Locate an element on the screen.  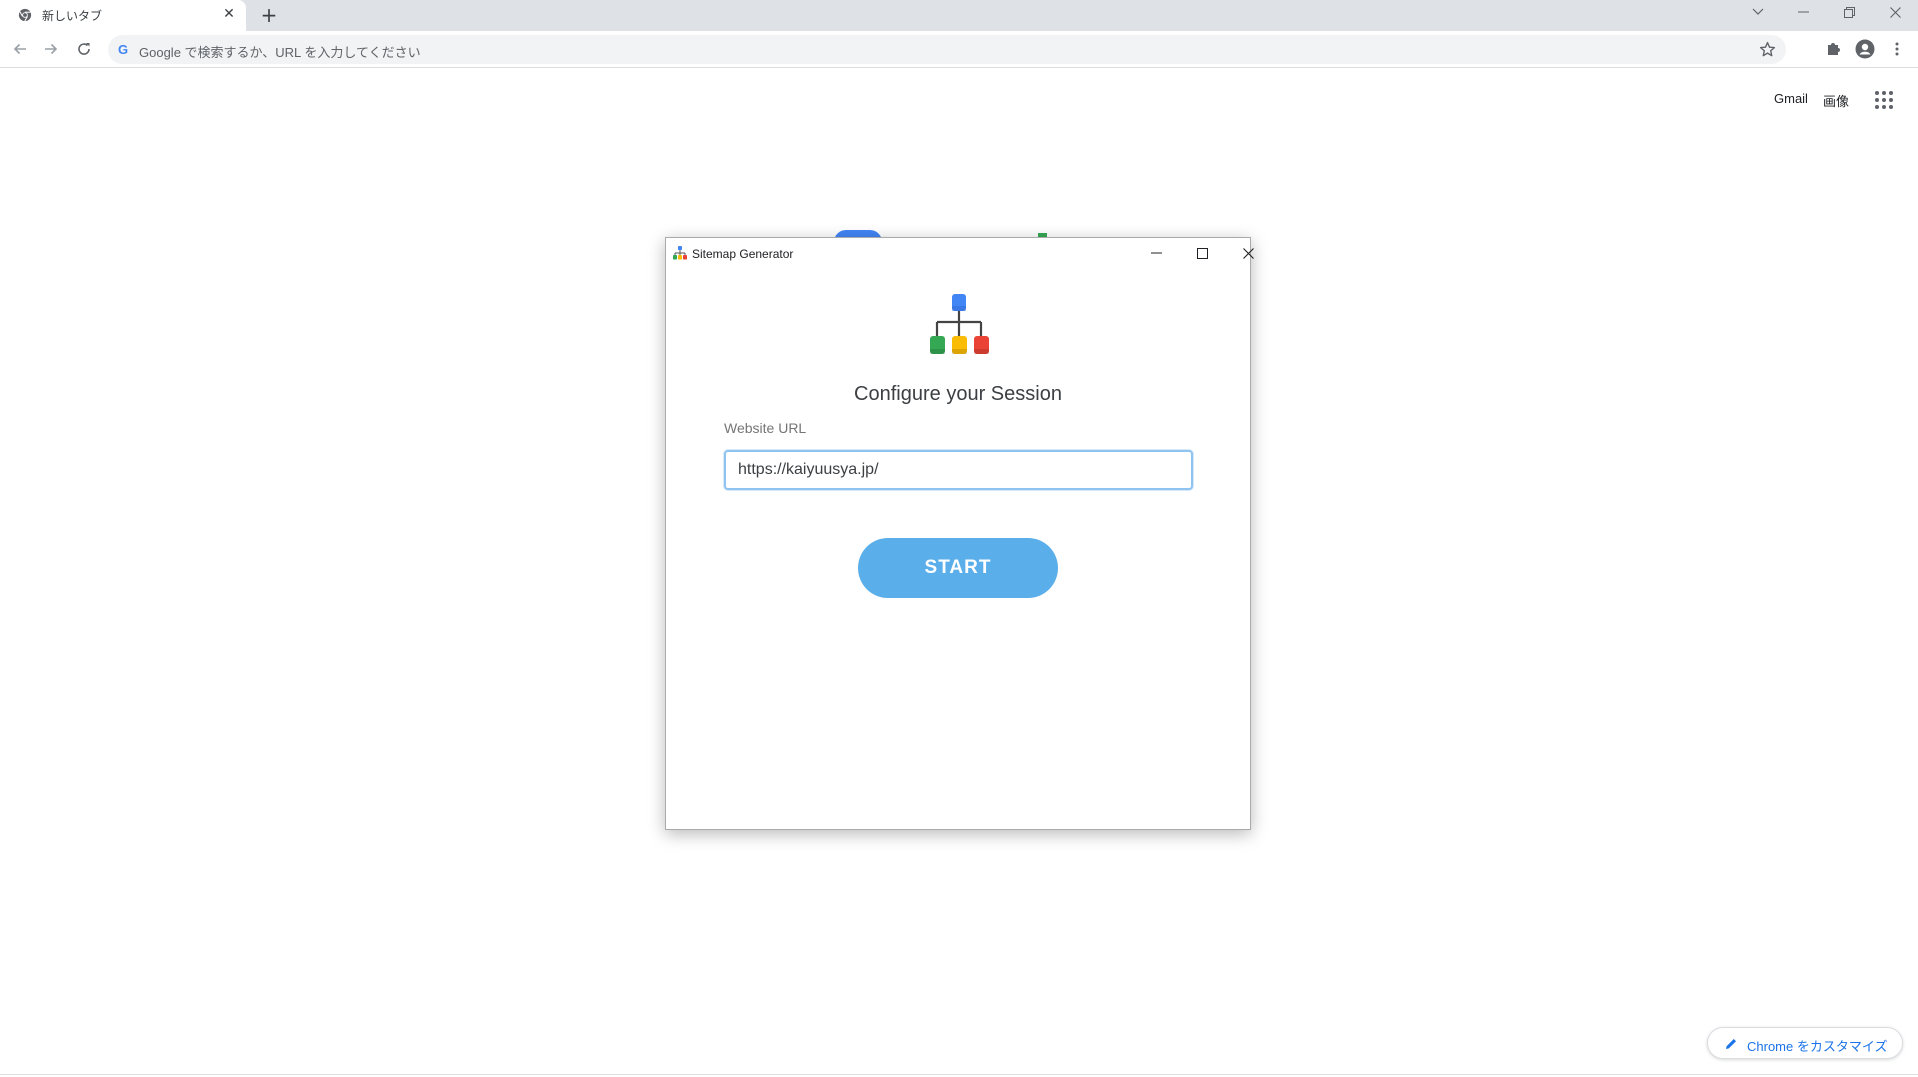
forward-arrow-icon is located at coordinates (51, 49).